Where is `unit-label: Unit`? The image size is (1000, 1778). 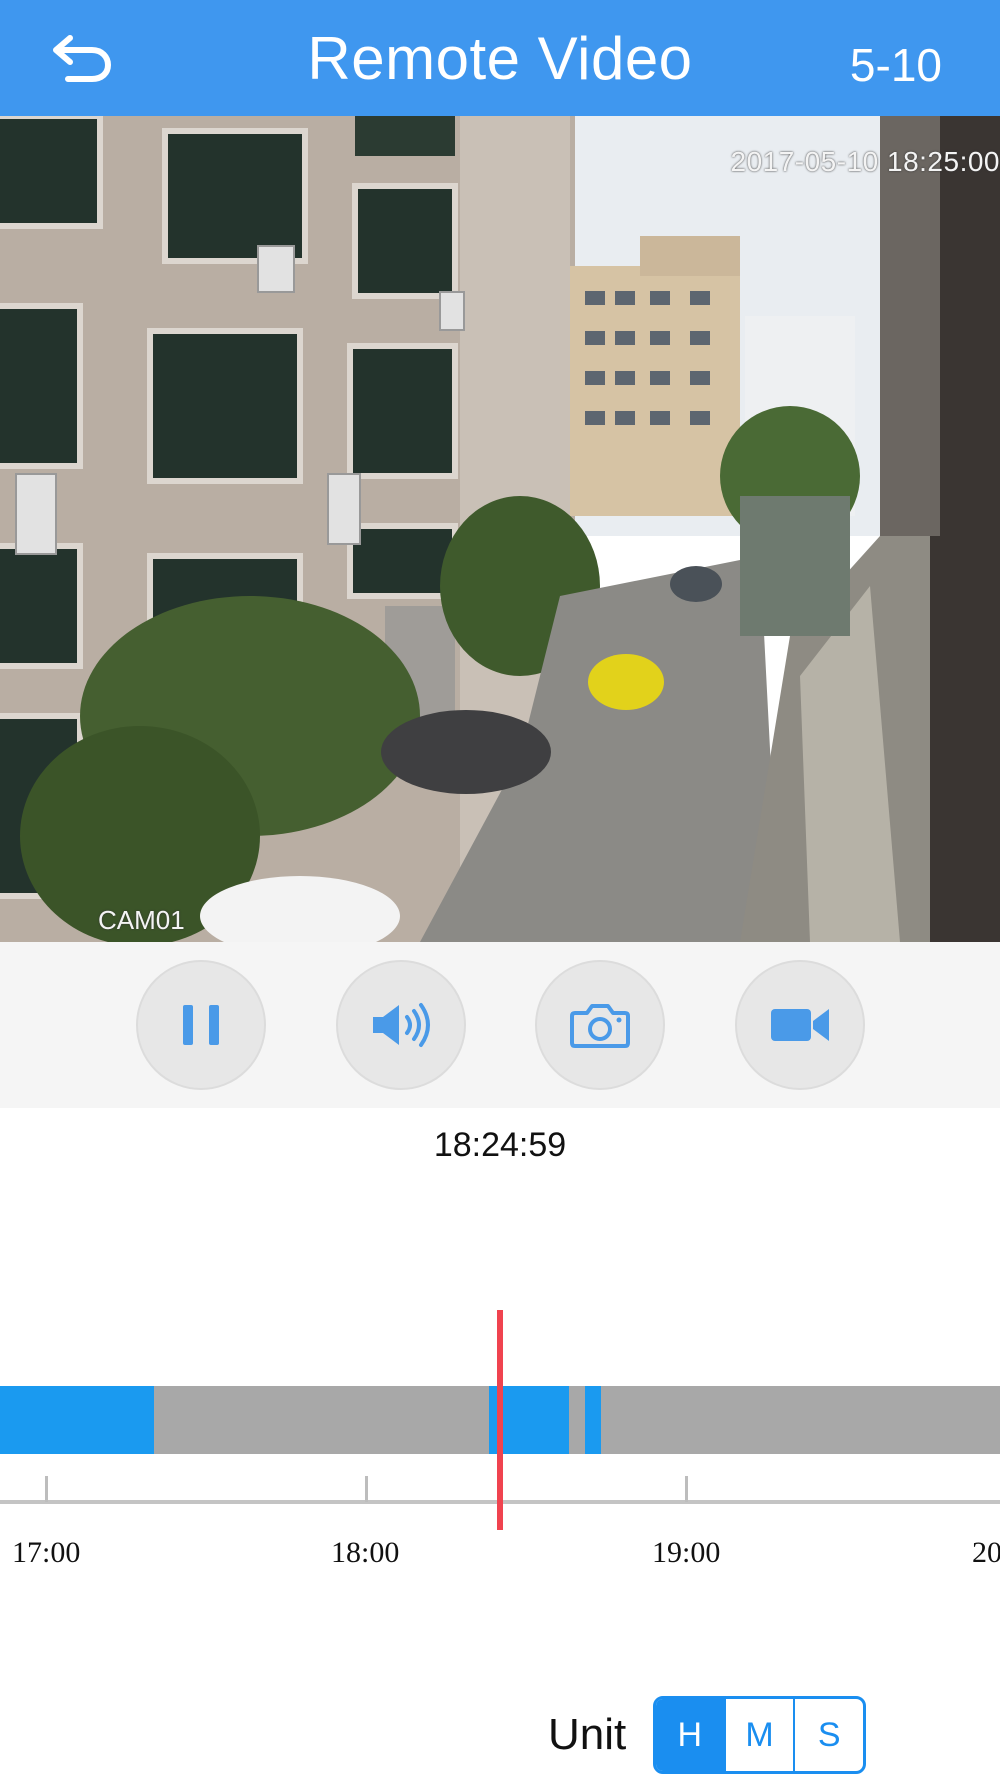 unit-label: Unit is located at coordinates (587, 1734).